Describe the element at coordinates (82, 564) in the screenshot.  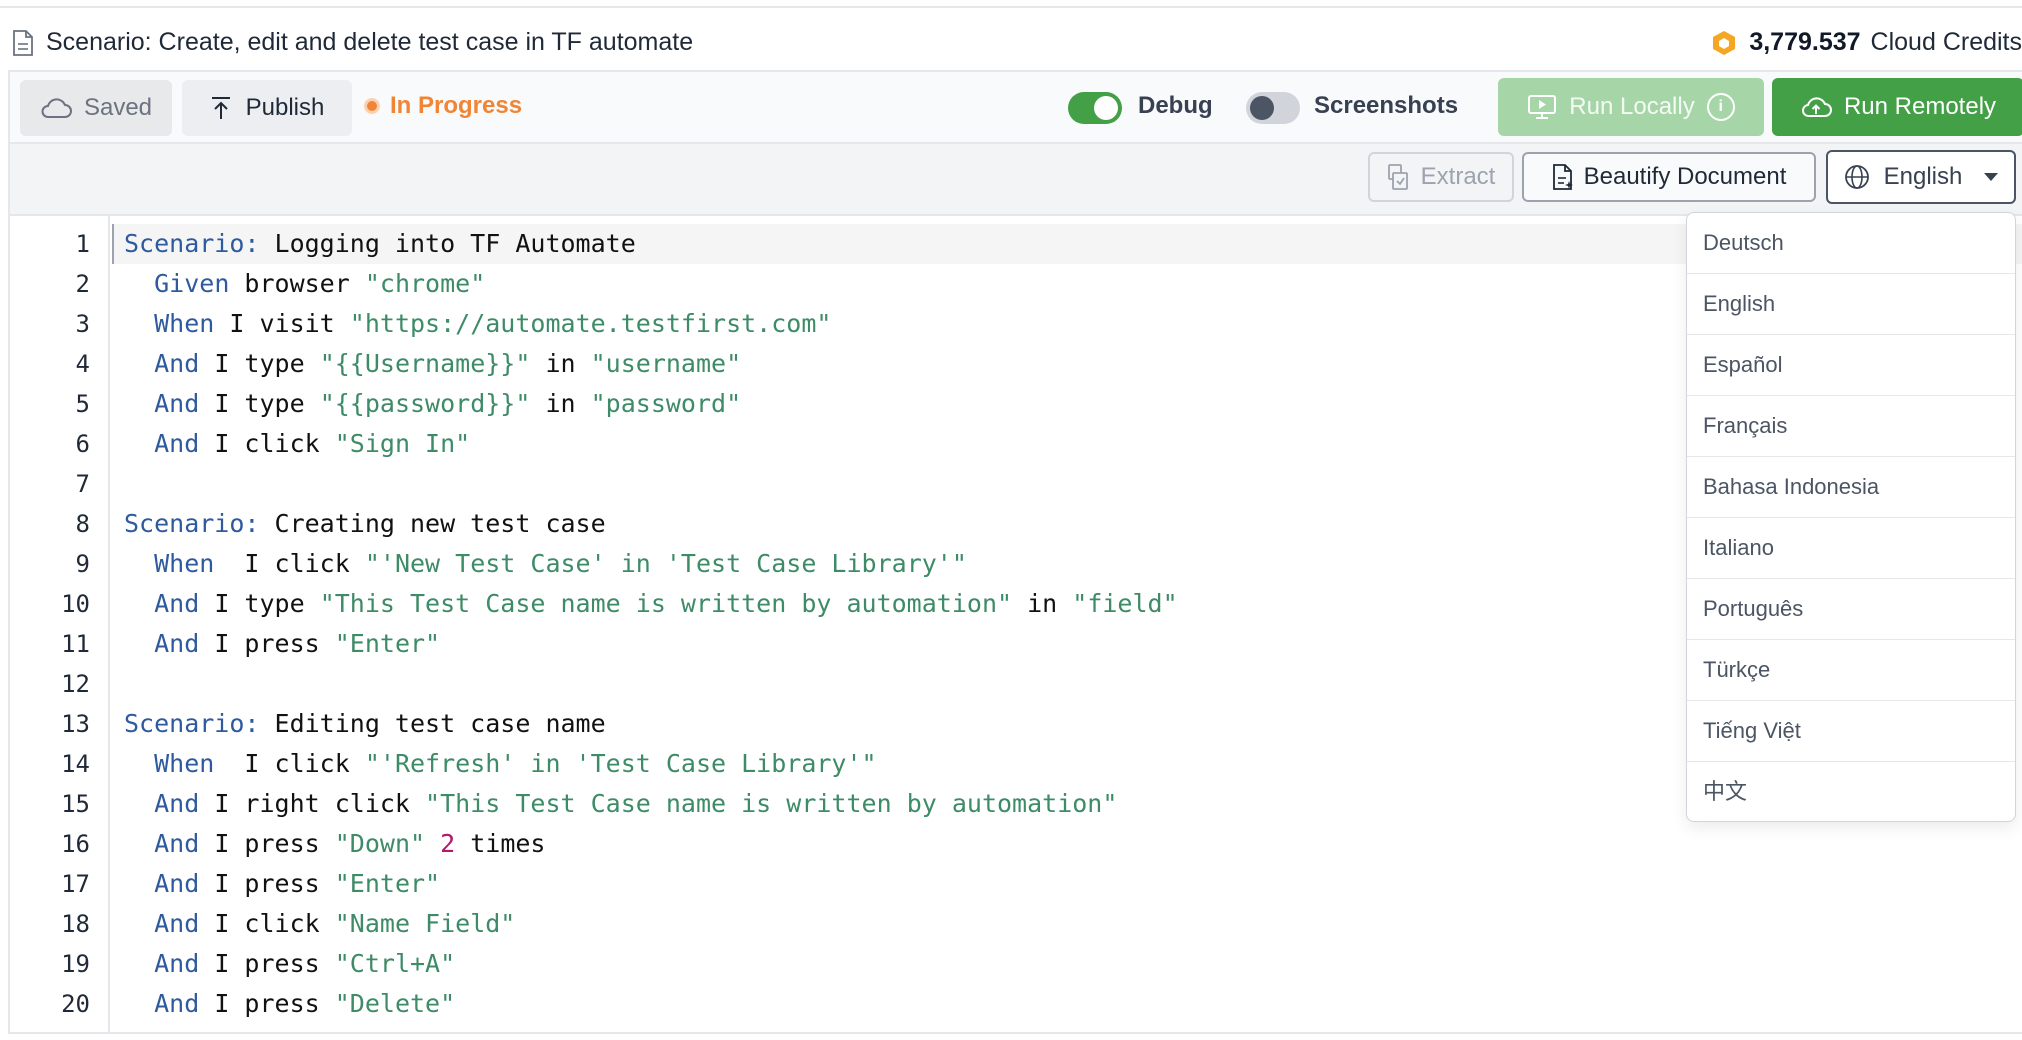
I see `line-number: 9` at that location.